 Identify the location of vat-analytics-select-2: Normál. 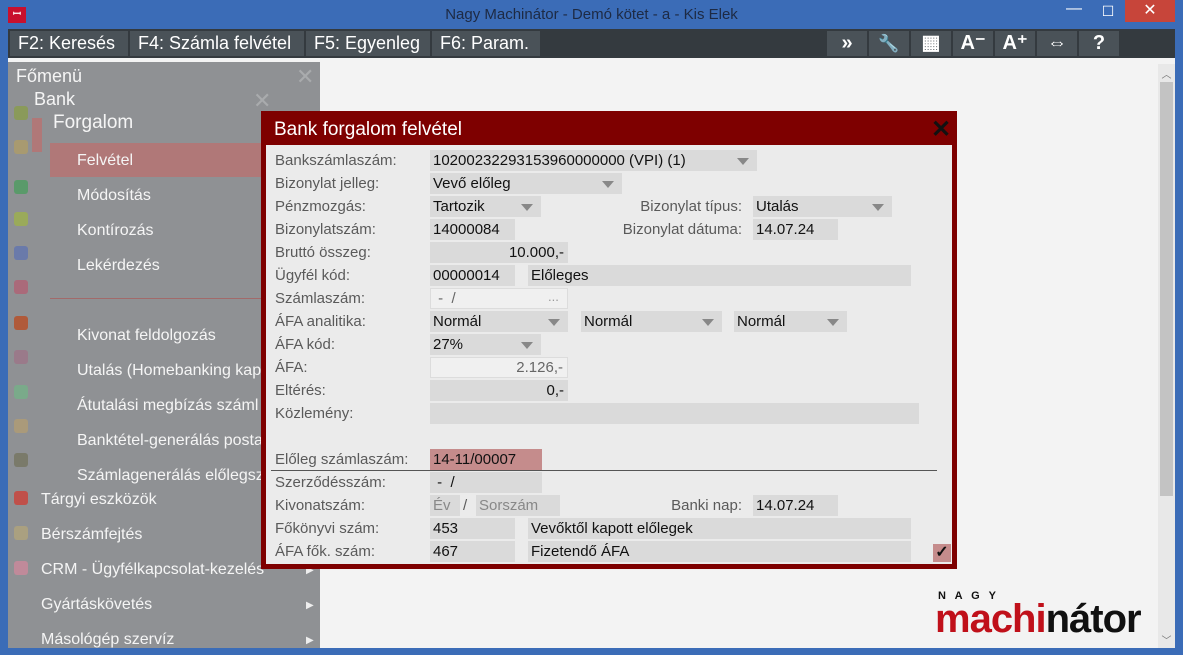
(651, 321).